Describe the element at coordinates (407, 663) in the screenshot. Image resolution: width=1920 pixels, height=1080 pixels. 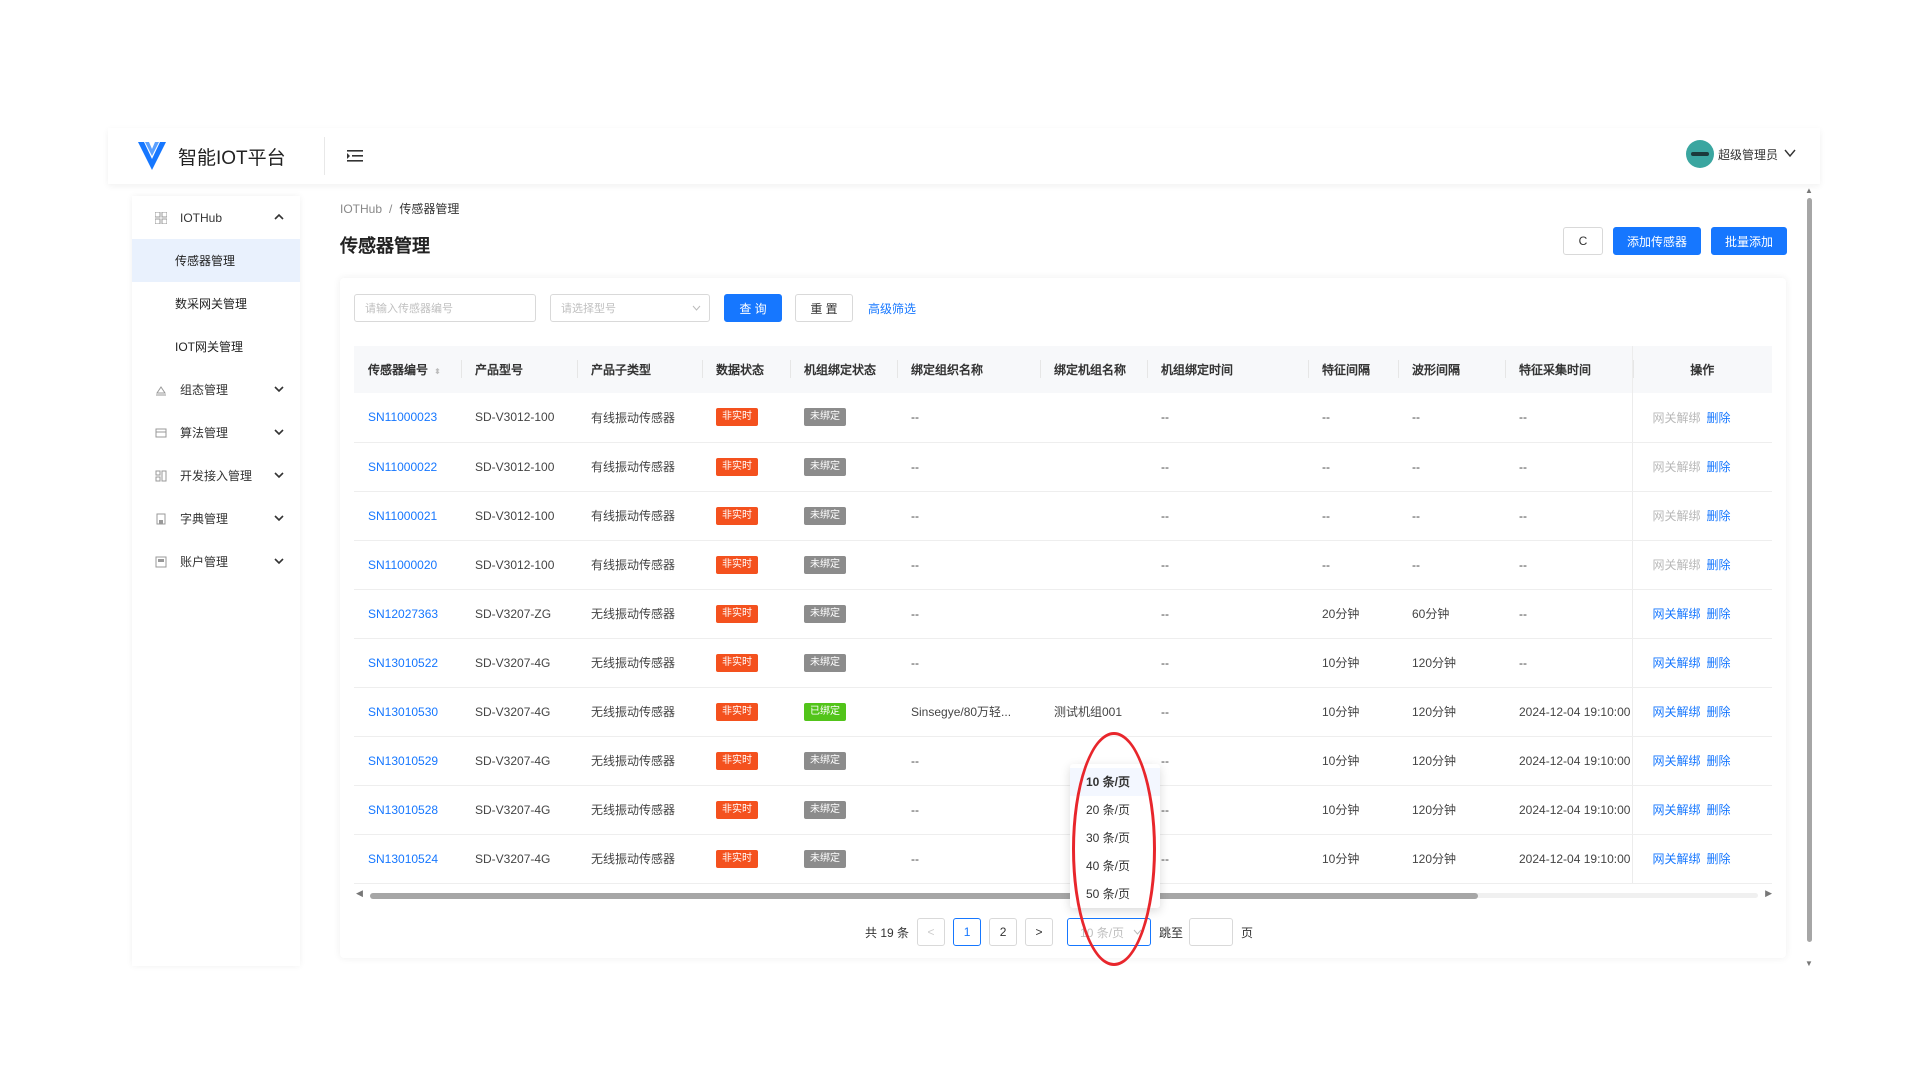
I see `cell-sn: SN13010522` at that location.